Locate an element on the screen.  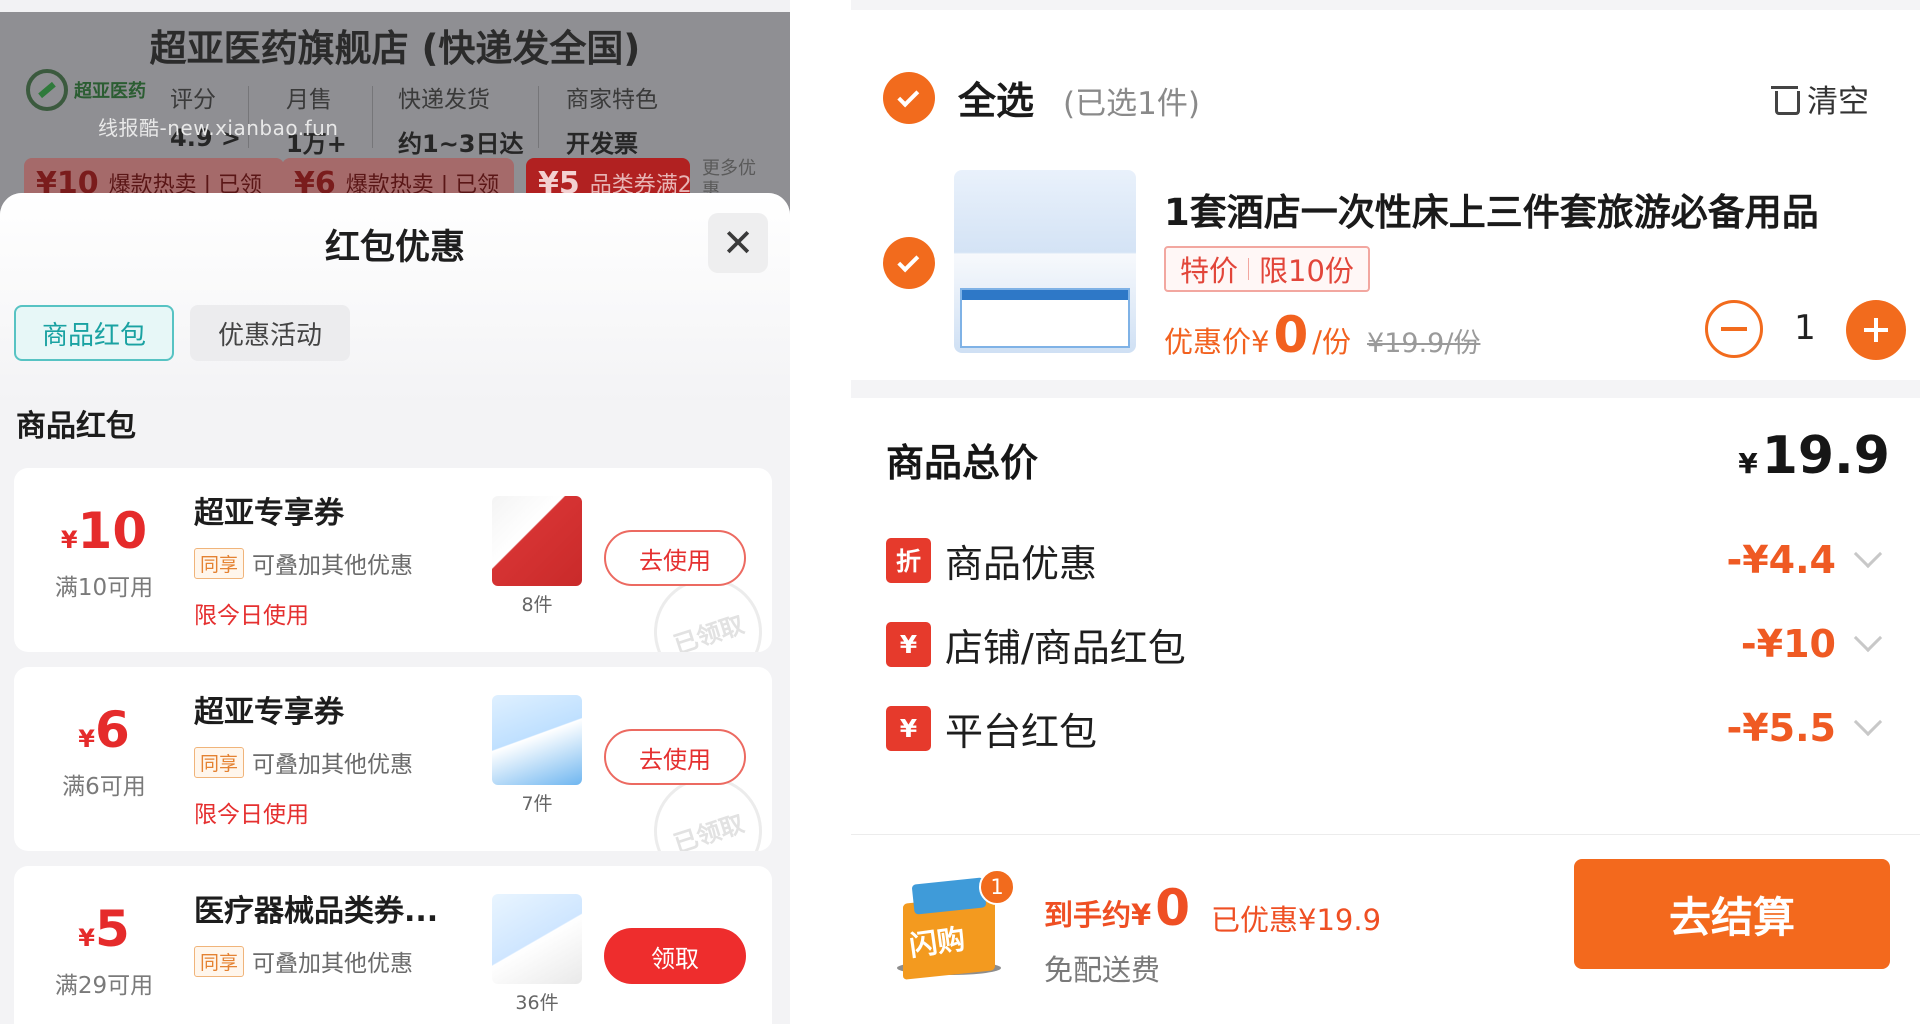
flash-buy-label: 闪购 is located at coordinates (937, 942).